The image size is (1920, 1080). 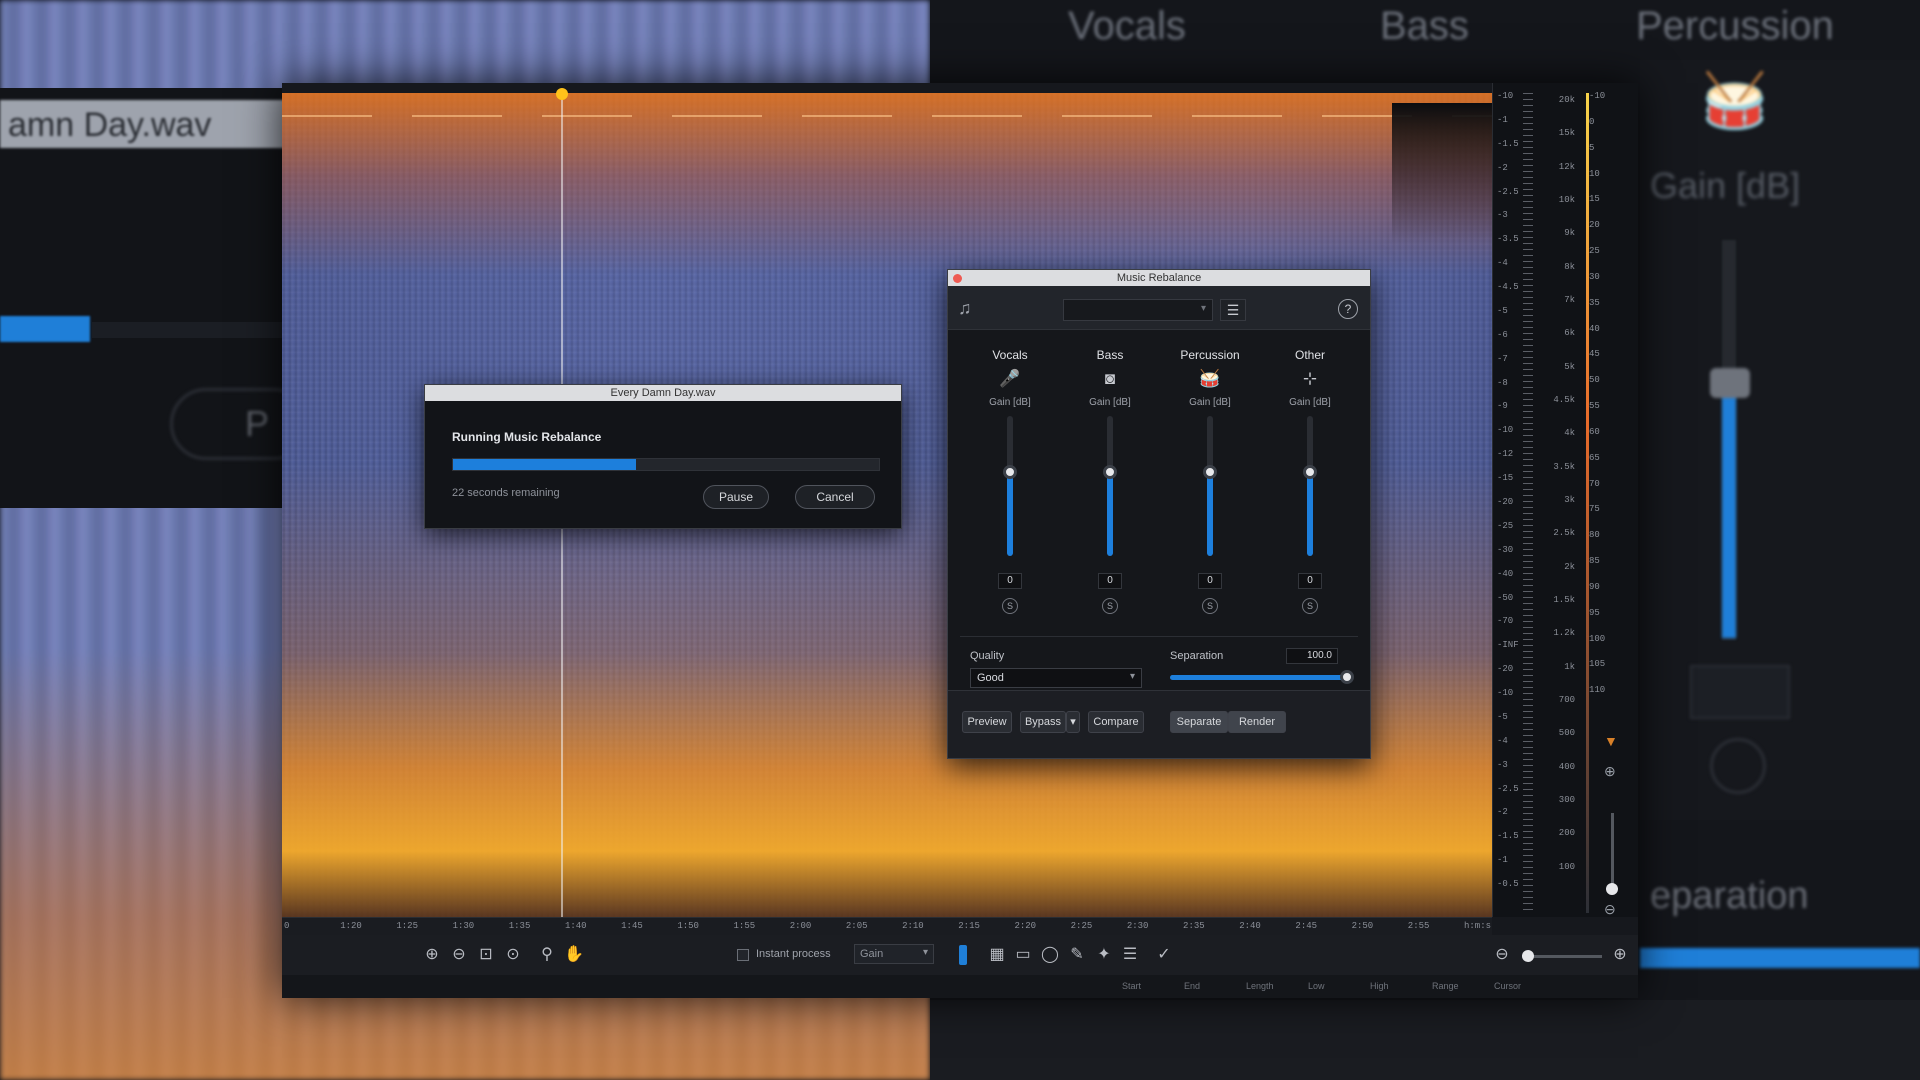 I want to click on time-tick-label: 2:15, so click(x=969, y=926).